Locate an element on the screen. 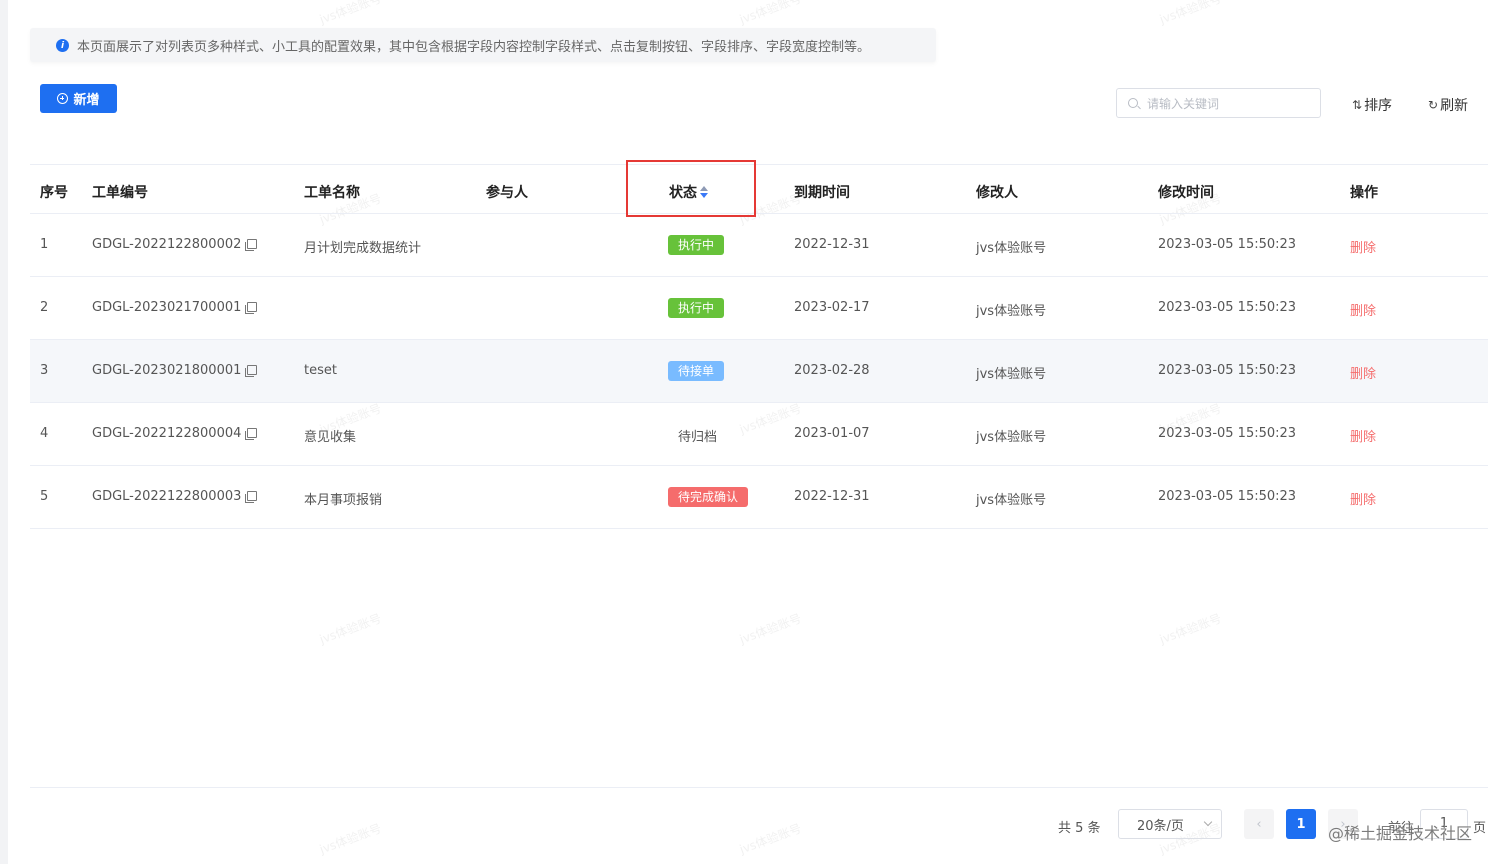  cell-name: 意见收集 is located at coordinates (330, 435).